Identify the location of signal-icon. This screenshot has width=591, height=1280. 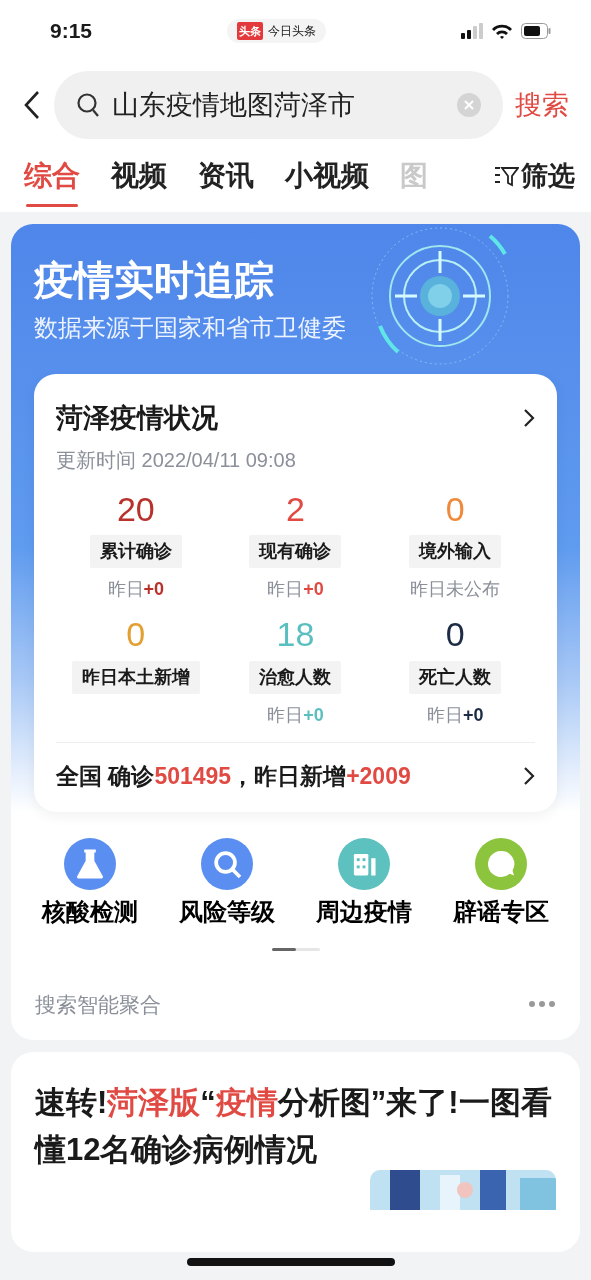
(472, 31).